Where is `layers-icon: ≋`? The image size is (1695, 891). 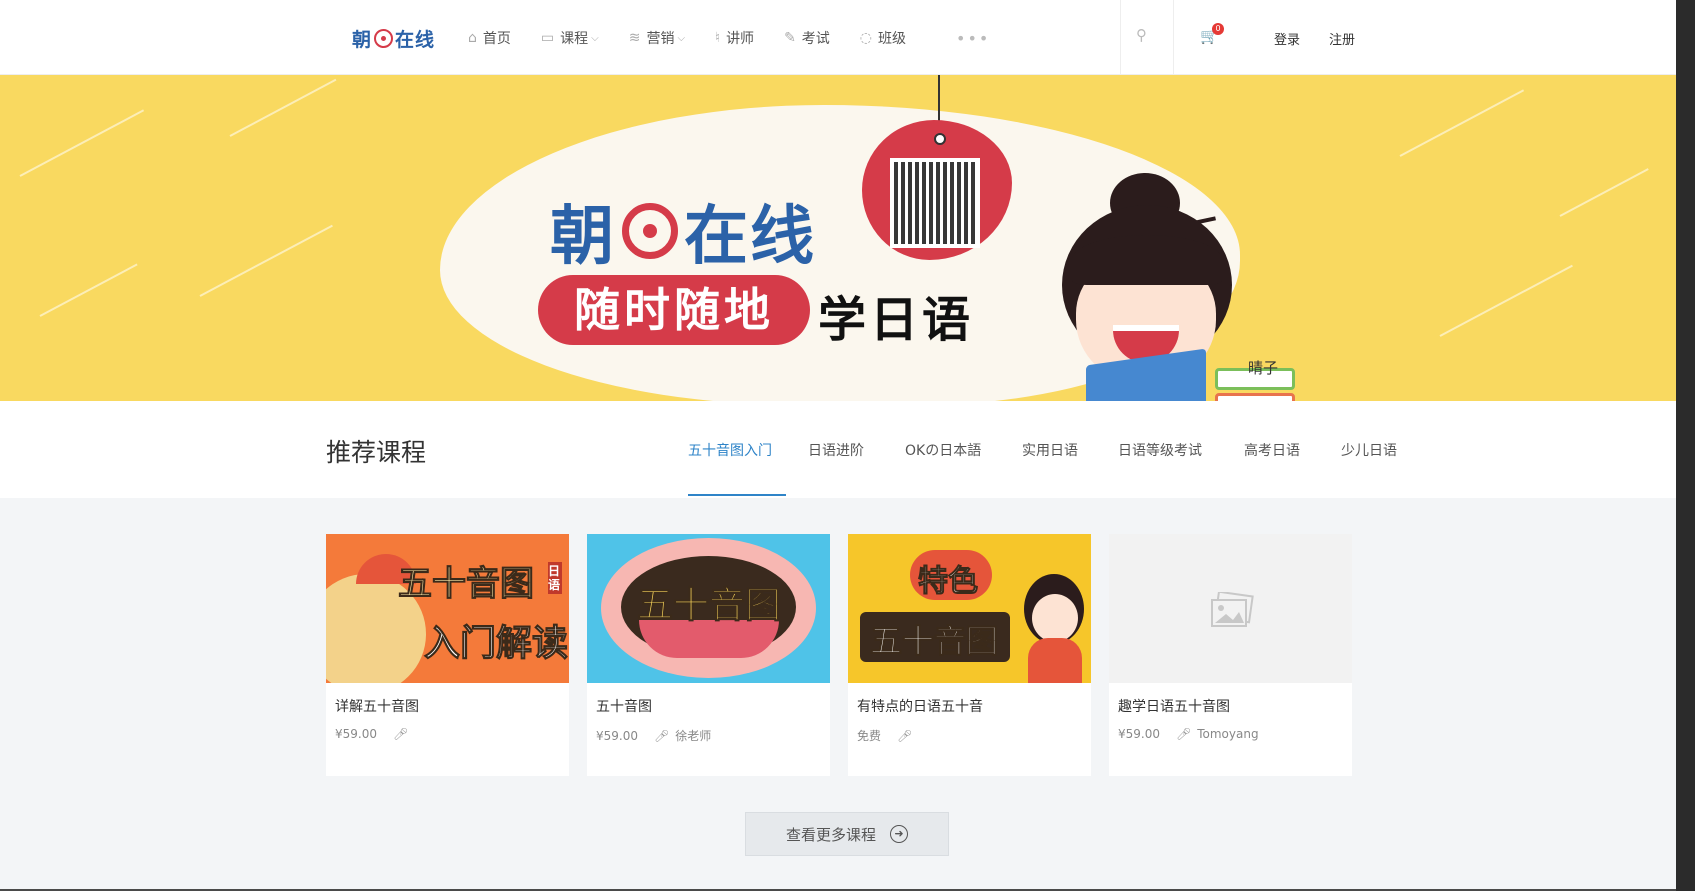
layers-icon: ≋ is located at coordinates (634, 38).